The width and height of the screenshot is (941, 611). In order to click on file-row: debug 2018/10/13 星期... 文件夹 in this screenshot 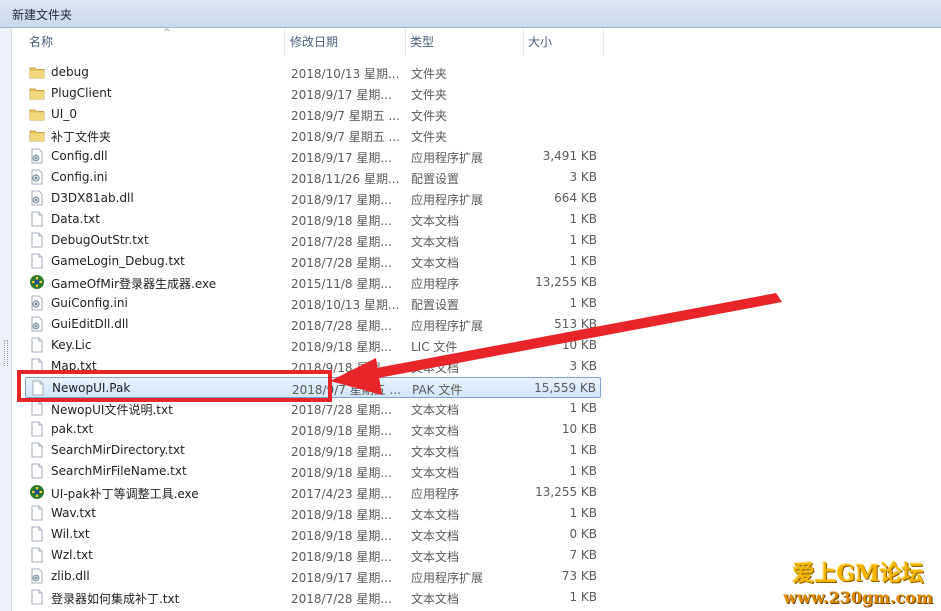, I will do `click(313, 72)`.